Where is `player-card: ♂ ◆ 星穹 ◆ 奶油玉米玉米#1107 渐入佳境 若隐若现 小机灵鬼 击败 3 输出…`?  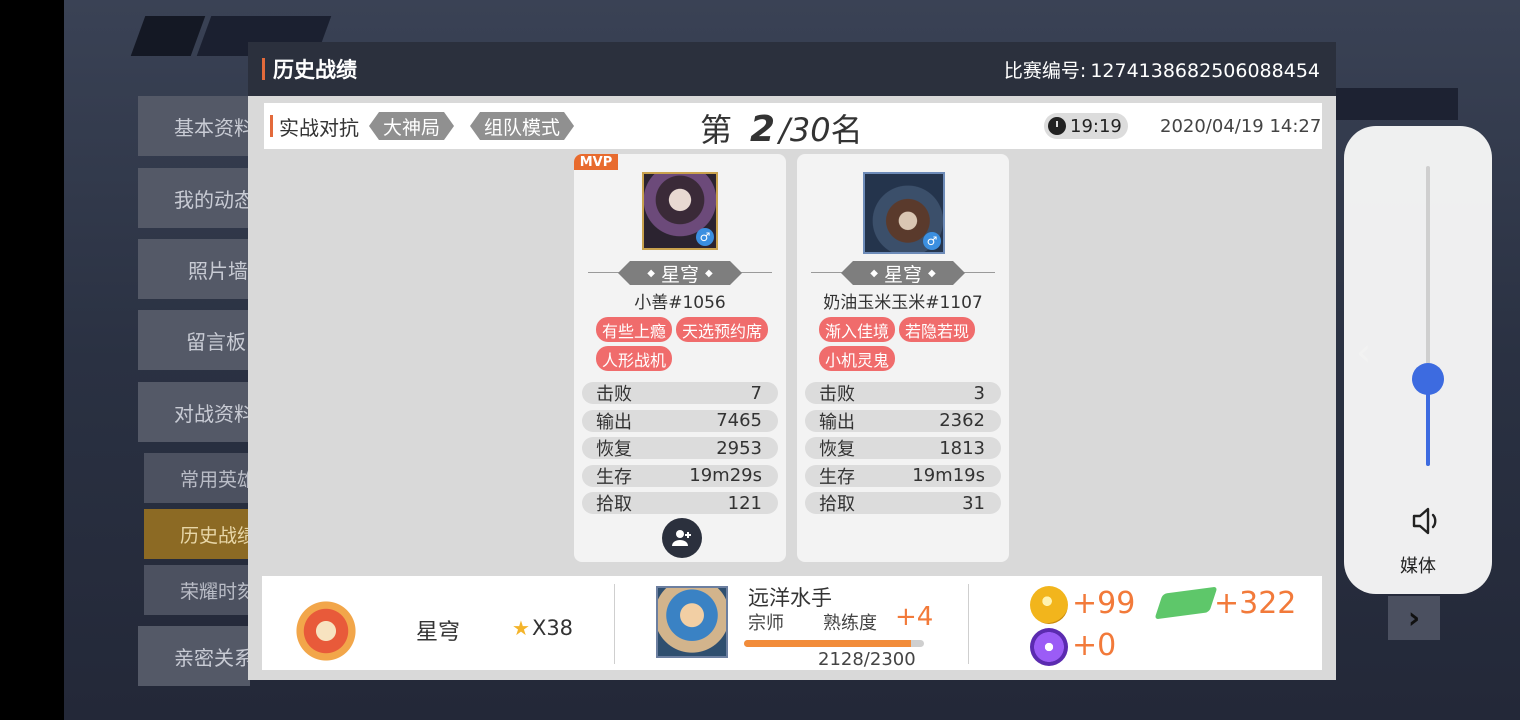 player-card: ♂ ◆ 星穹 ◆ 奶油玉米玉米#1107 渐入佳境 若隐若现 小机灵鬼 击败 3 输出… is located at coordinates (903, 358).